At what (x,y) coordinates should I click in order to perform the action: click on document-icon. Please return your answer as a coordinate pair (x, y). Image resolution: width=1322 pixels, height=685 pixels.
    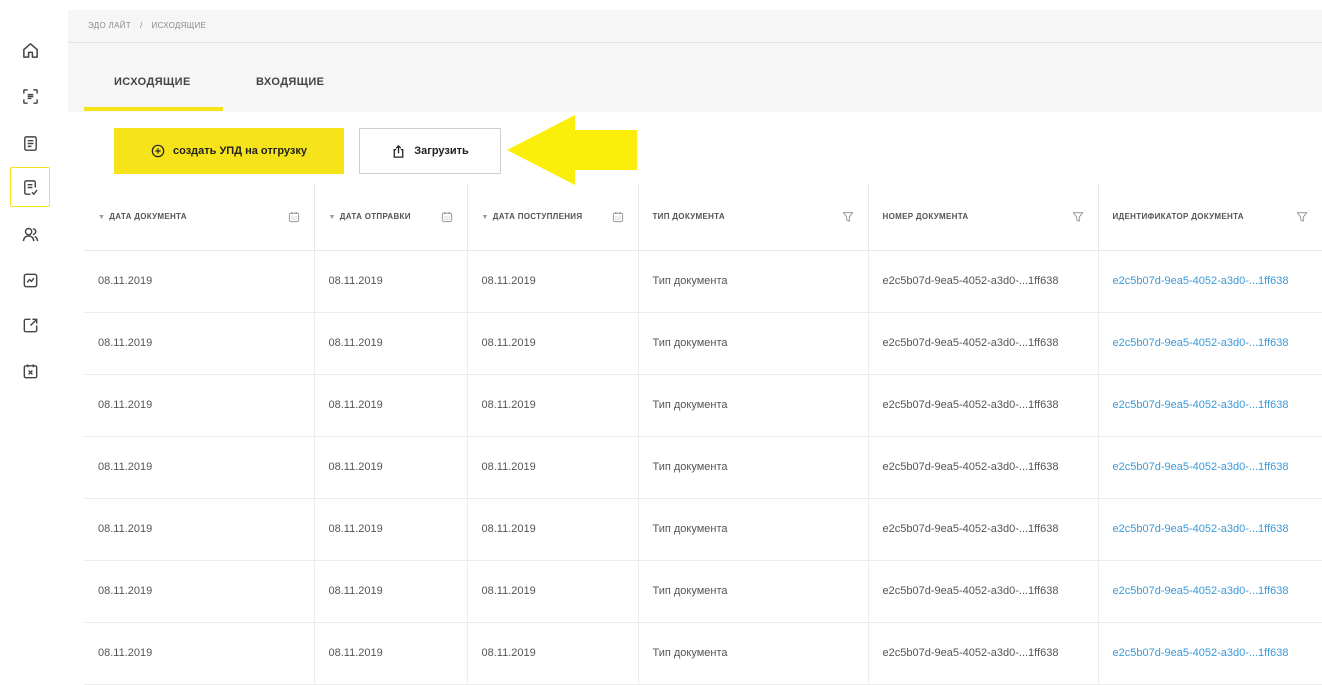
    Looking at the image, I should click on (30, 143).